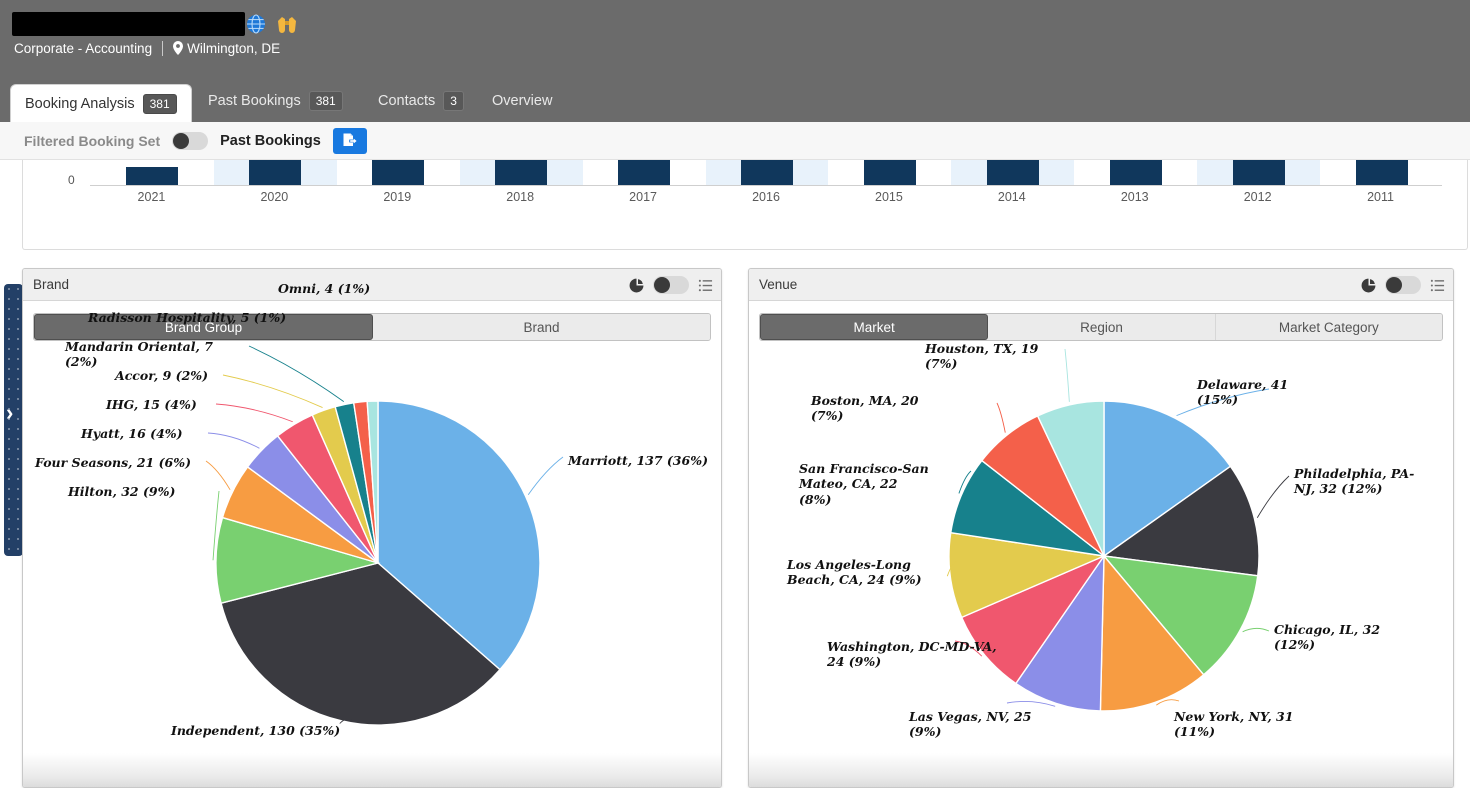 This screenshot has height=806, width=1470. Describe the element at coordinates (272, 24) in the screenshot. I see `header-icon-group` at that location.